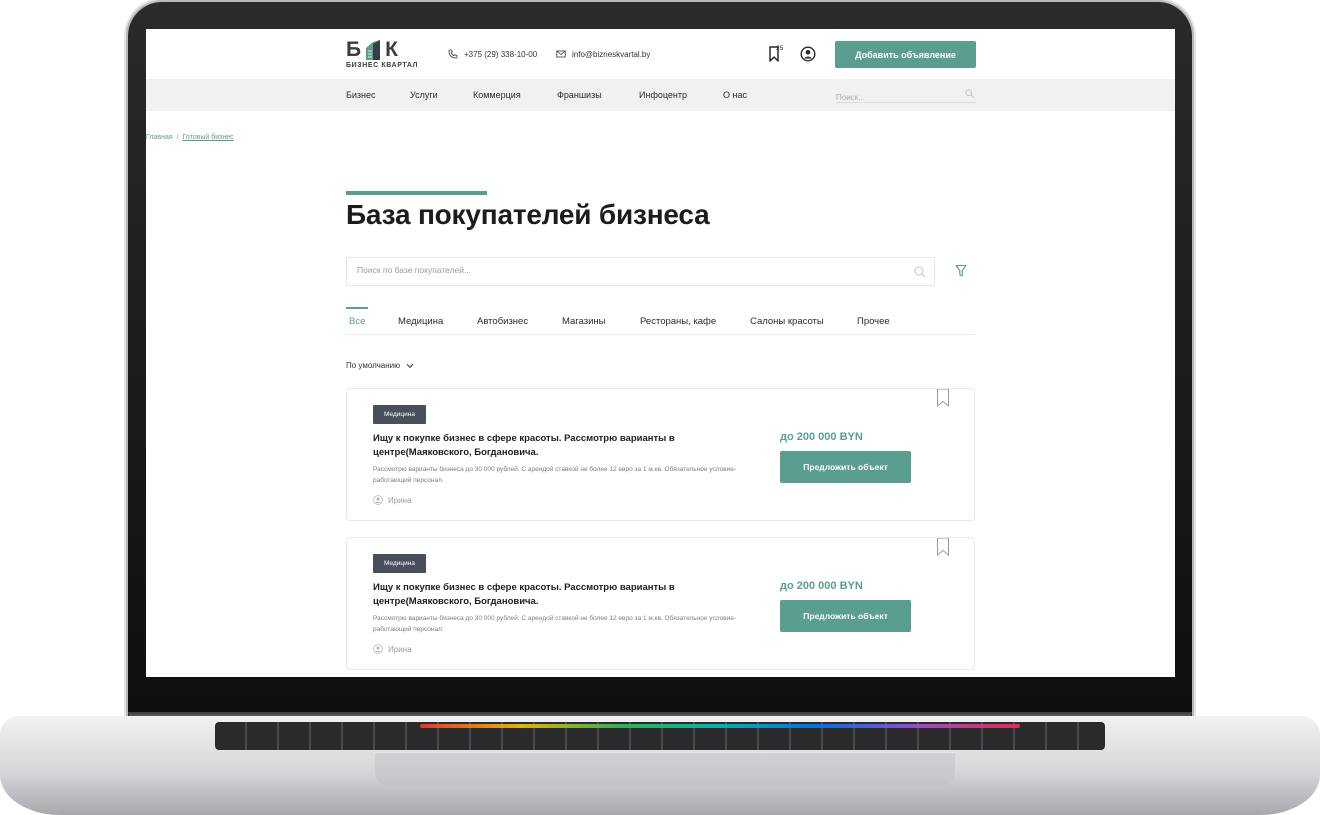  Describe the element at coordinates (627, 270) in the screenshot. I see `buyers-search-input` at that location.